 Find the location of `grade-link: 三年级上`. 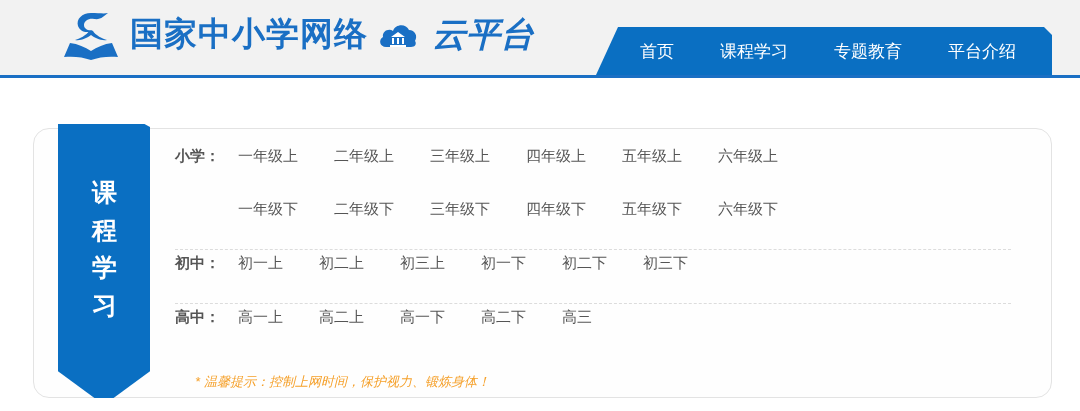

grade-link: 三年级上 is located at coordinates (460, 156).